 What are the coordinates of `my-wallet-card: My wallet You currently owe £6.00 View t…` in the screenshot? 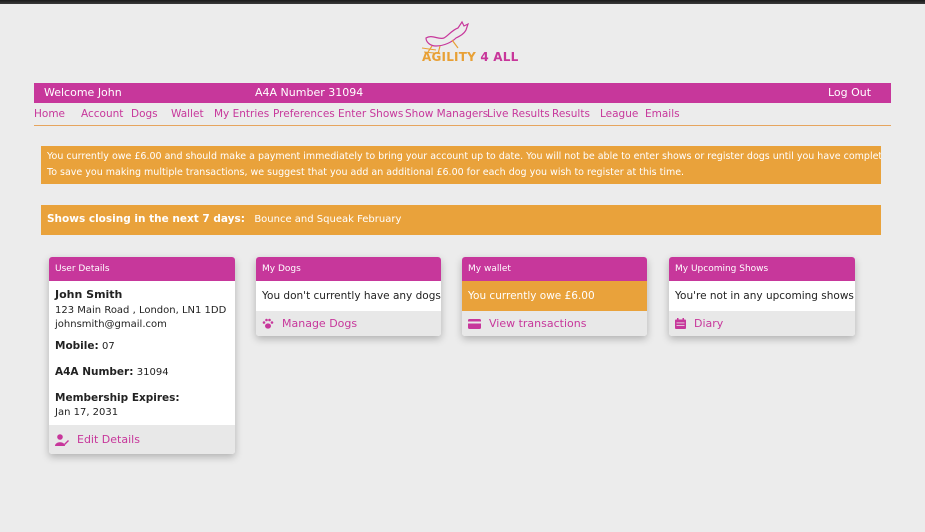 It's located at (554, 296).